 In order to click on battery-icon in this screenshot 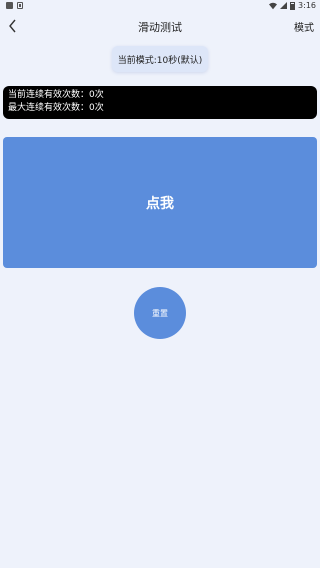, I will do `click(293, 5)`.